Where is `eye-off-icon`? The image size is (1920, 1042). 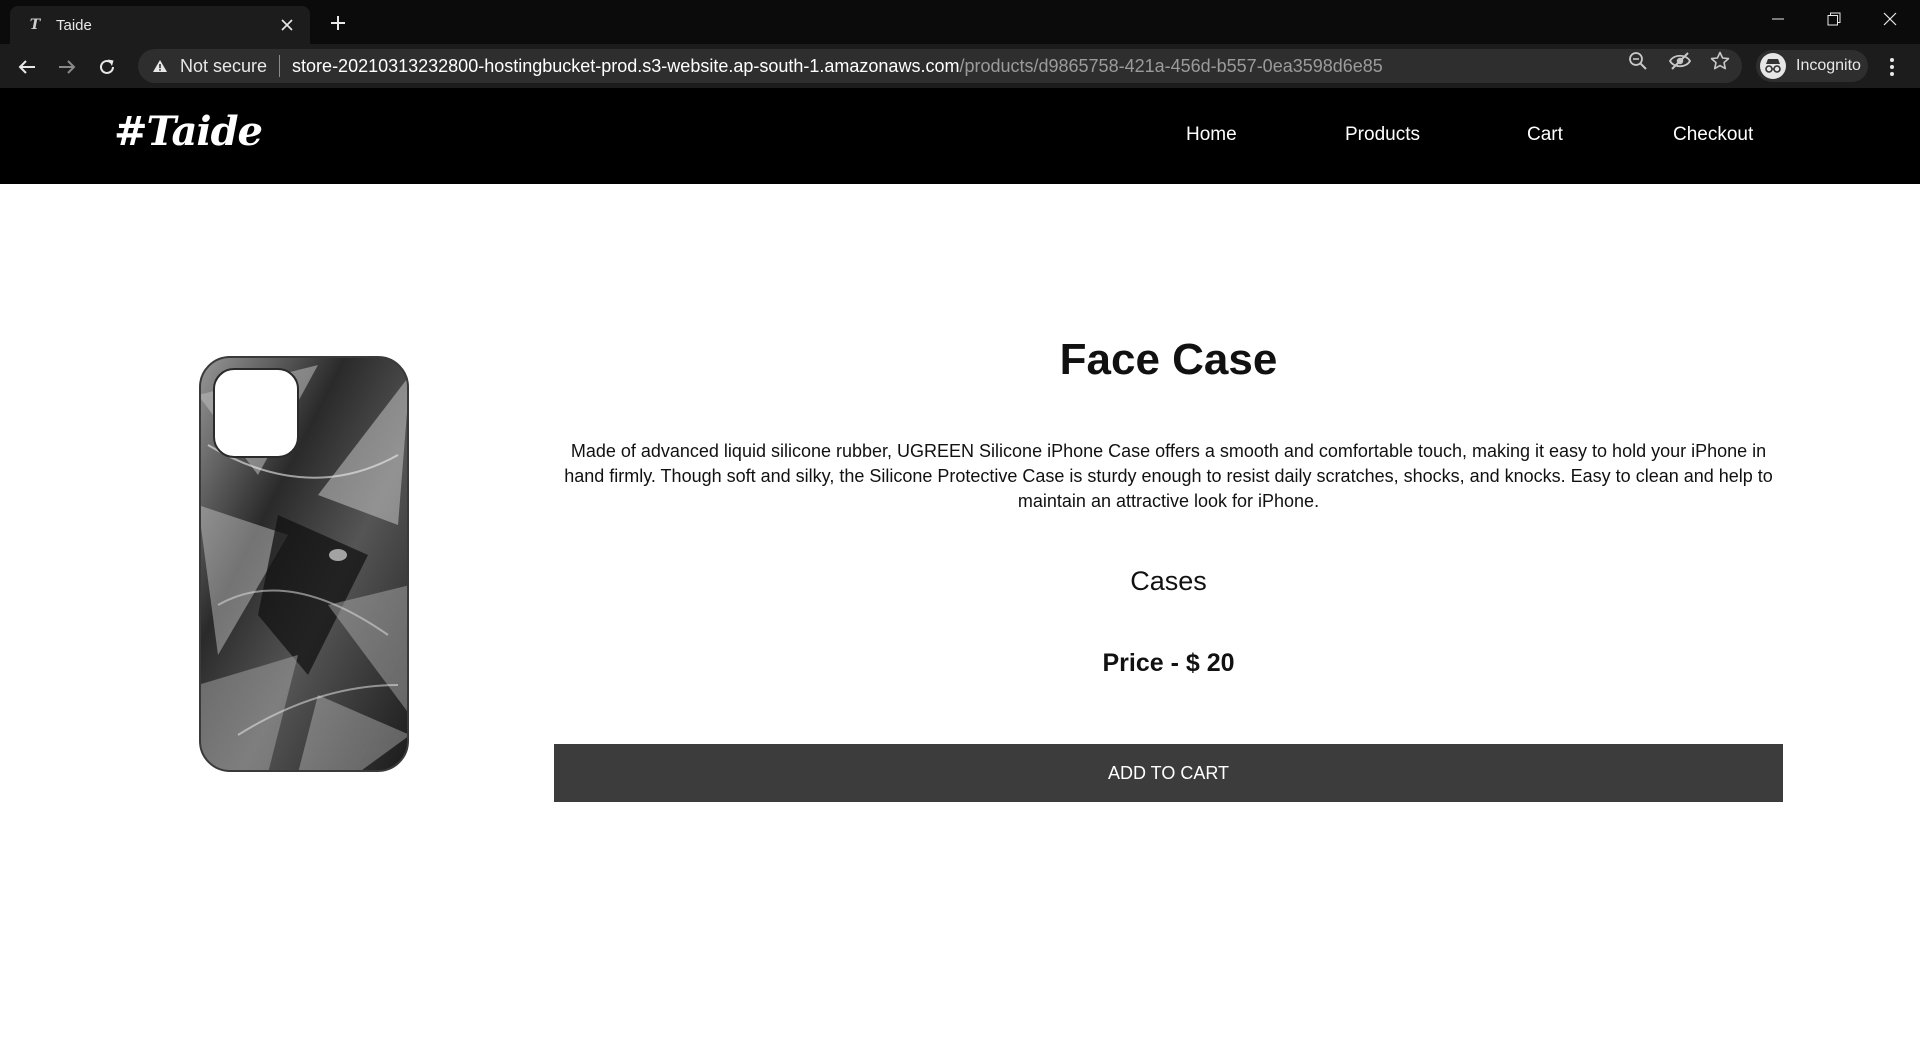
eye-off-icon is located at coordinates (1680, 61).